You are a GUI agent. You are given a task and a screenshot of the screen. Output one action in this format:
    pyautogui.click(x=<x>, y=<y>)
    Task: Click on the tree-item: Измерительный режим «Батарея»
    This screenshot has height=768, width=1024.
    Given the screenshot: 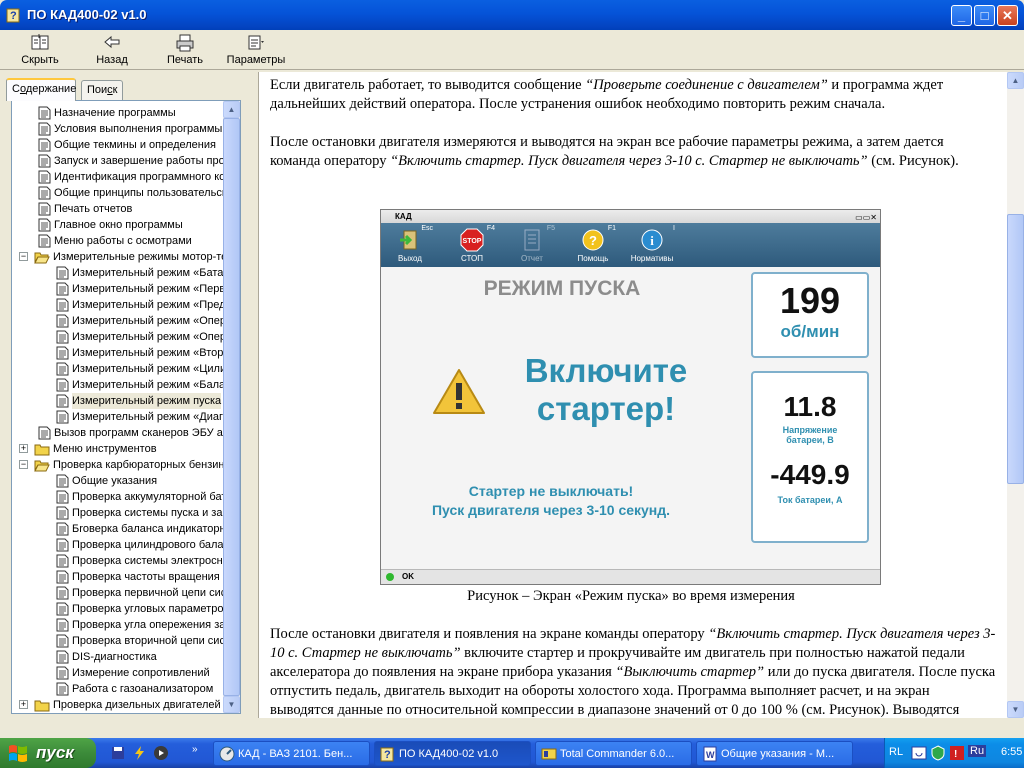 What is the action you would take?
    pyautogui.click(x=118, y=273)
    